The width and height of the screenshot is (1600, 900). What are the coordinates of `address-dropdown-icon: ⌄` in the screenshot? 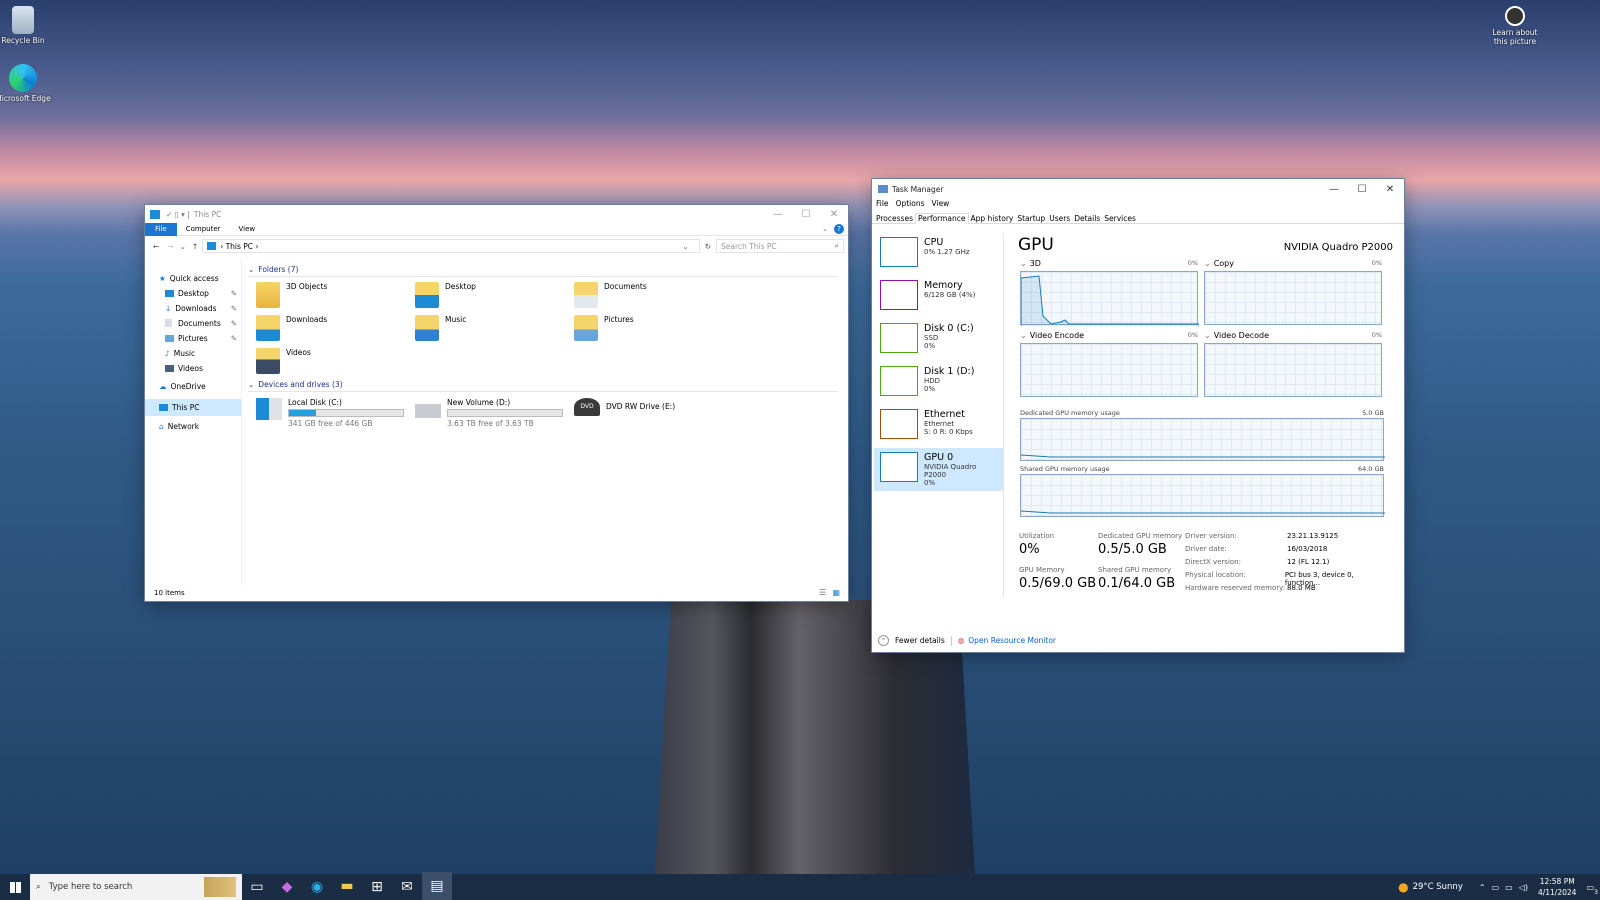 It's located at (685, 246).